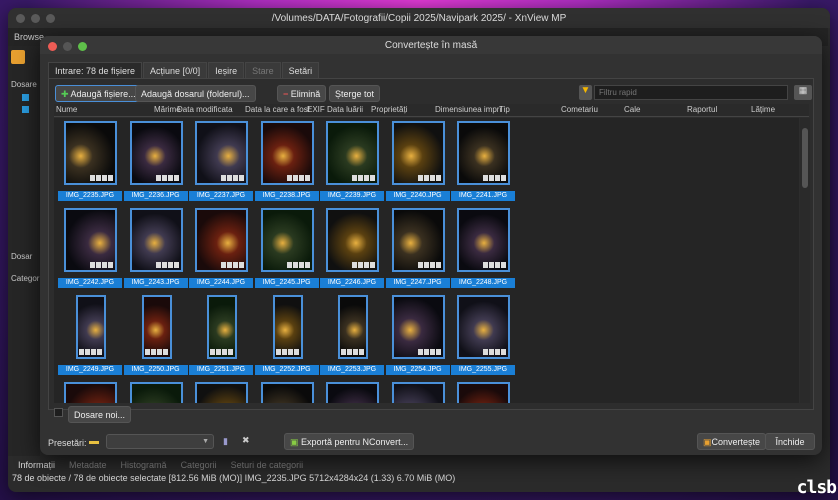  I want to click on minus-icon: −, so click(287, 94).